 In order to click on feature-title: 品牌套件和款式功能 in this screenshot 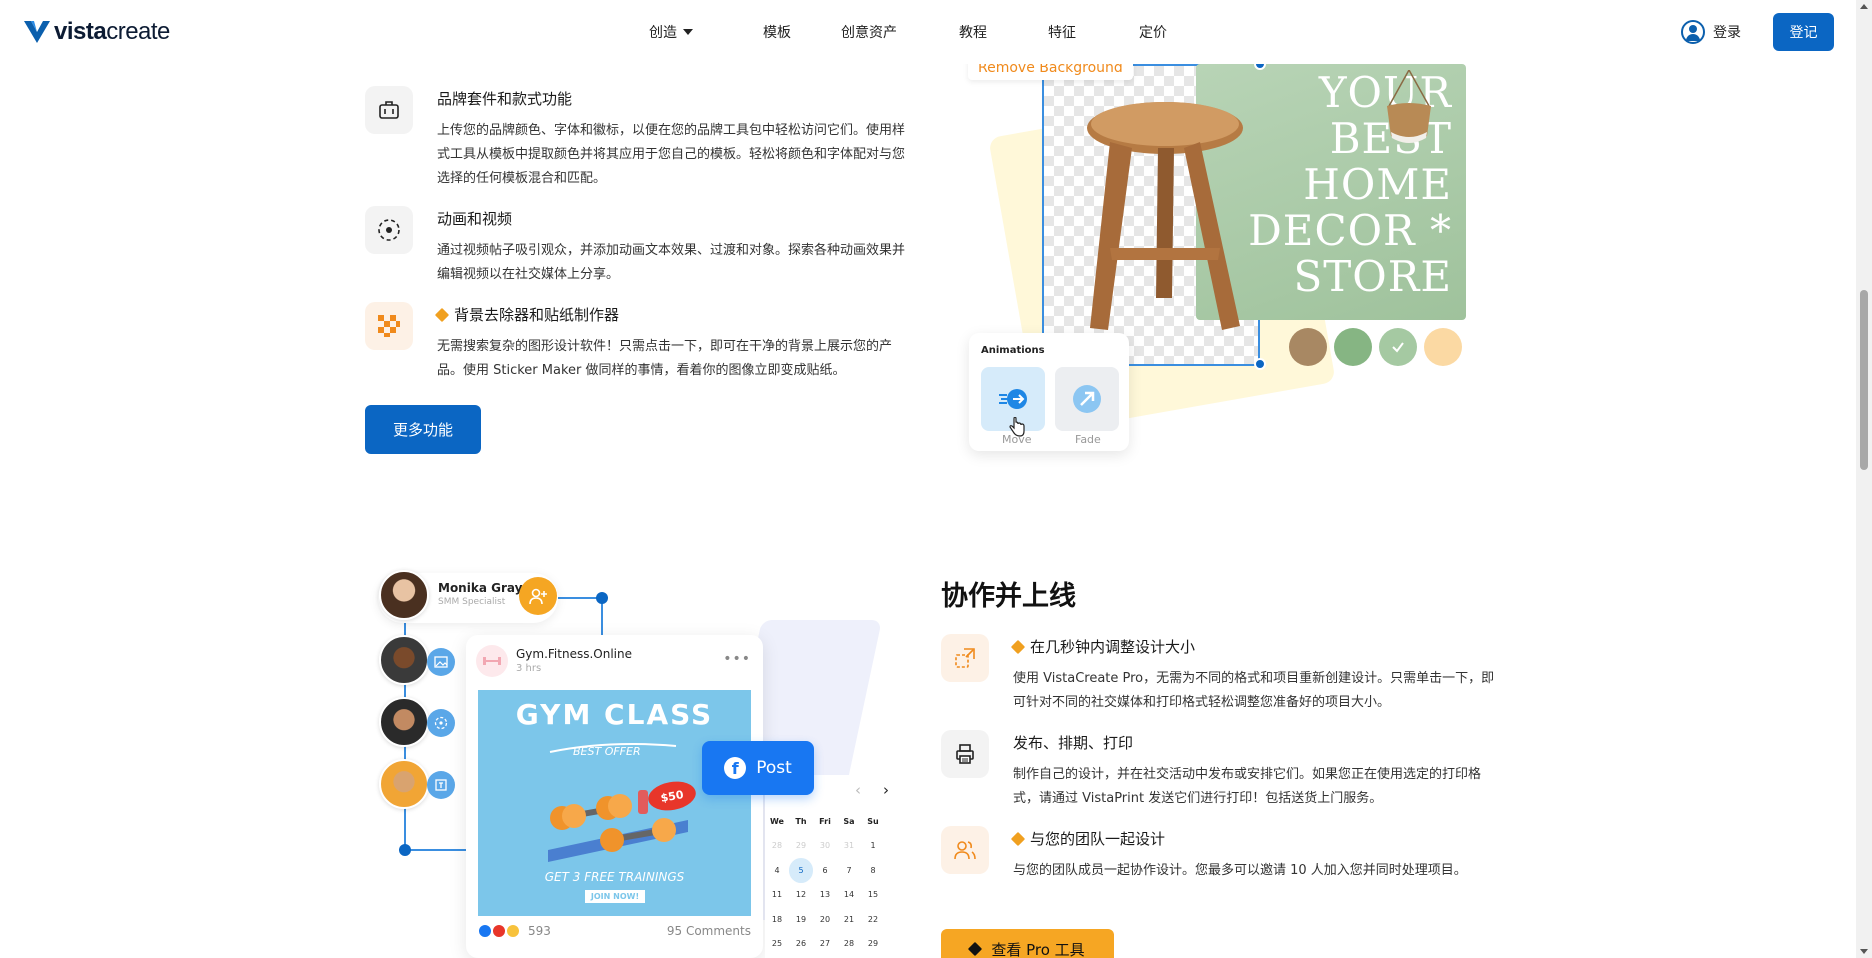, I will do `click(505, 99)`.